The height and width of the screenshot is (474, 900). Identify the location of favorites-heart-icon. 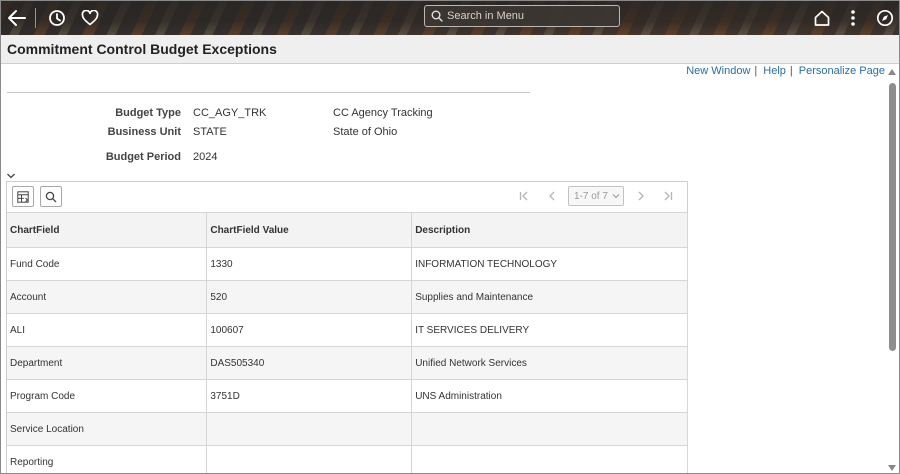
(90, 18).